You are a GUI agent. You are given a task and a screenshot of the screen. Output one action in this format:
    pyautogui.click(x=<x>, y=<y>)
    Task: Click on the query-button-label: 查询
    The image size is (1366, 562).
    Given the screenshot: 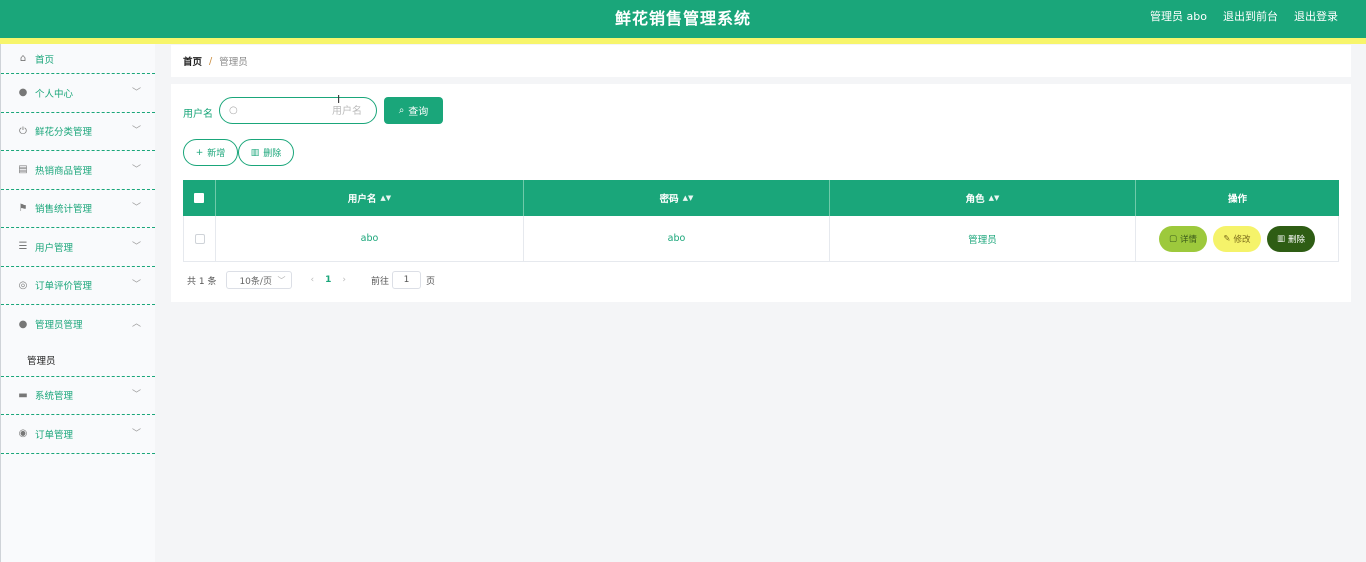 What is the action you would take?
    pyautogui.click(x=418, y=112)
    